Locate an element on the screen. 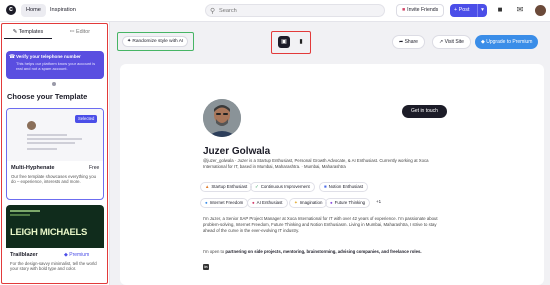 The image size is (550, 285). notion-icon: ■ is located at coordinates (325, 186).